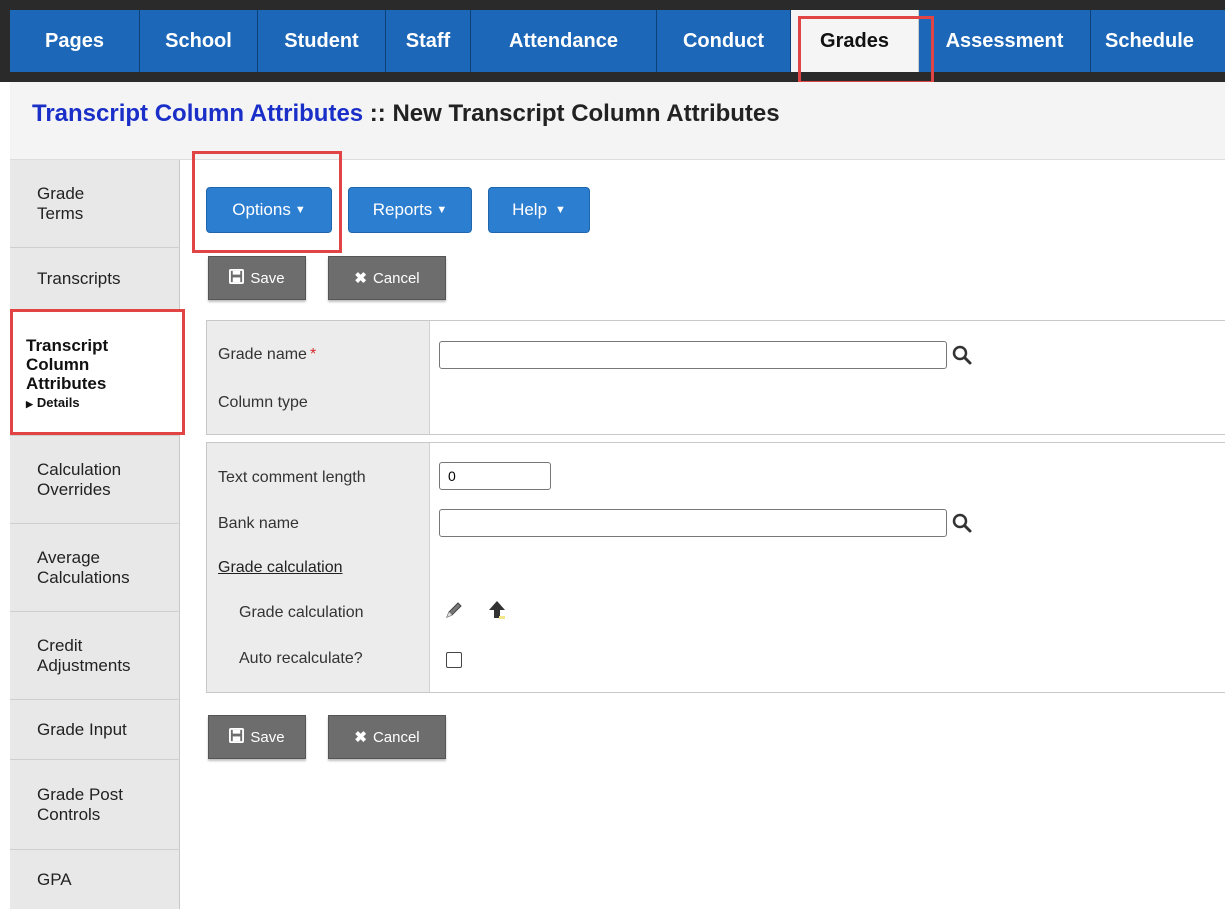 This screenshot has height=909, width=1225. What do you see at coordinates (267, 354) in the screenshot?
I see `grade-name-label: Grade name *` at bounding box center [267, 354].